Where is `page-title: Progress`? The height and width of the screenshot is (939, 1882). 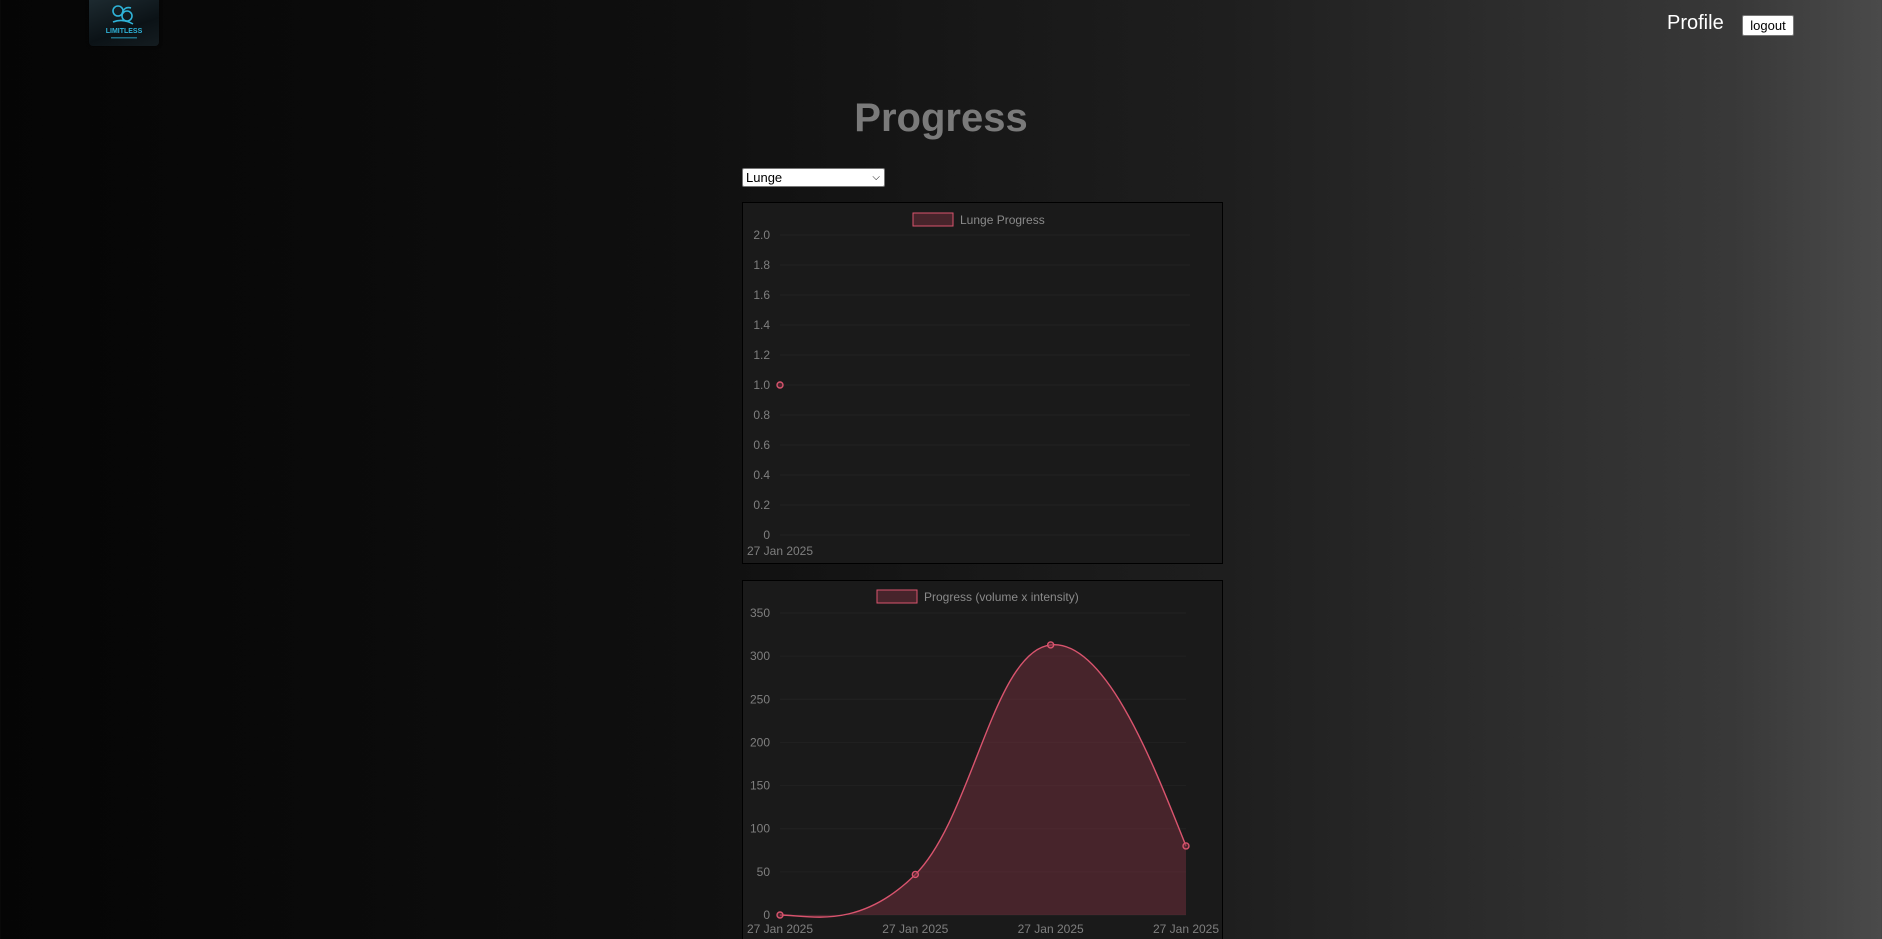
page-title: Progress is located at coordinates (941, 118).